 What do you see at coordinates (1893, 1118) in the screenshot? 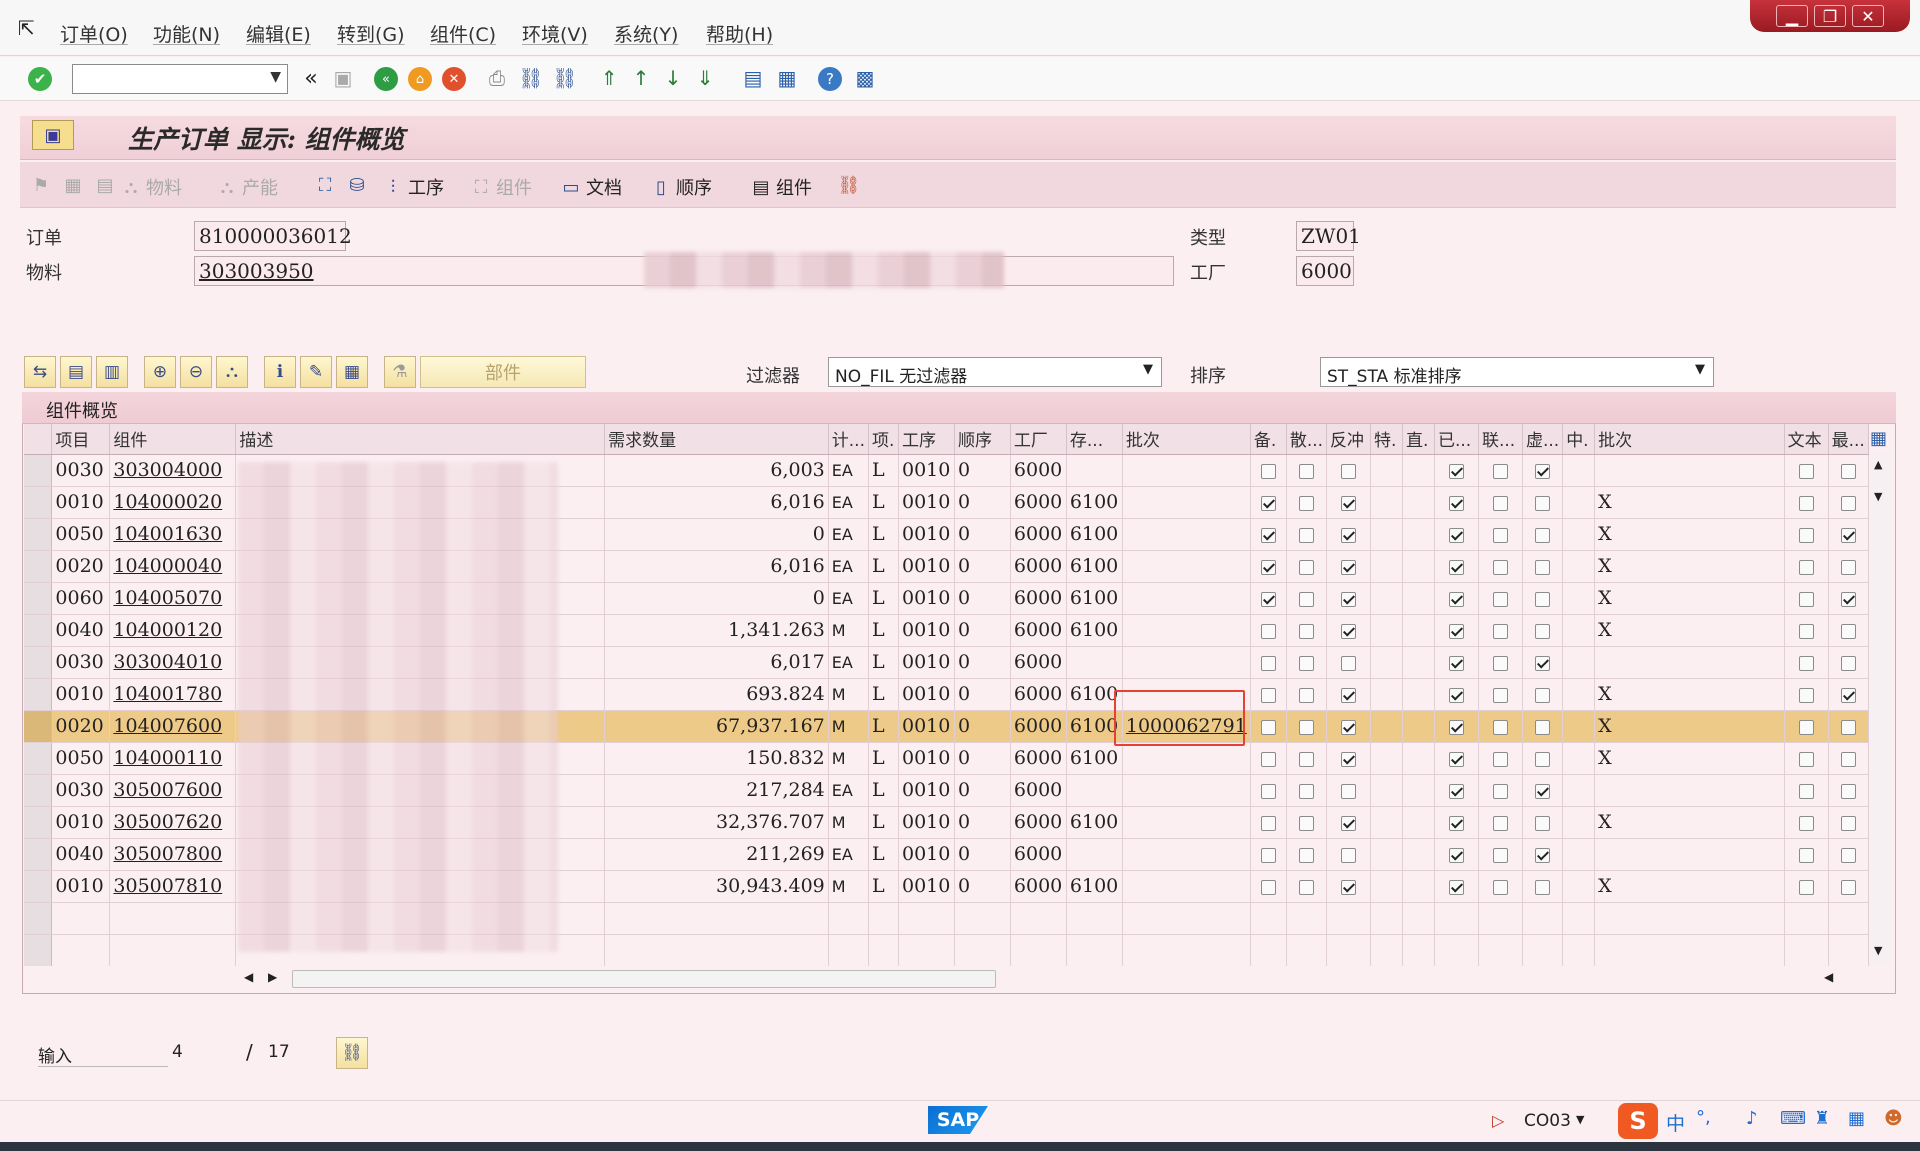
I see `mascot-icon: ☻` at bounding box center [1893, 1118].